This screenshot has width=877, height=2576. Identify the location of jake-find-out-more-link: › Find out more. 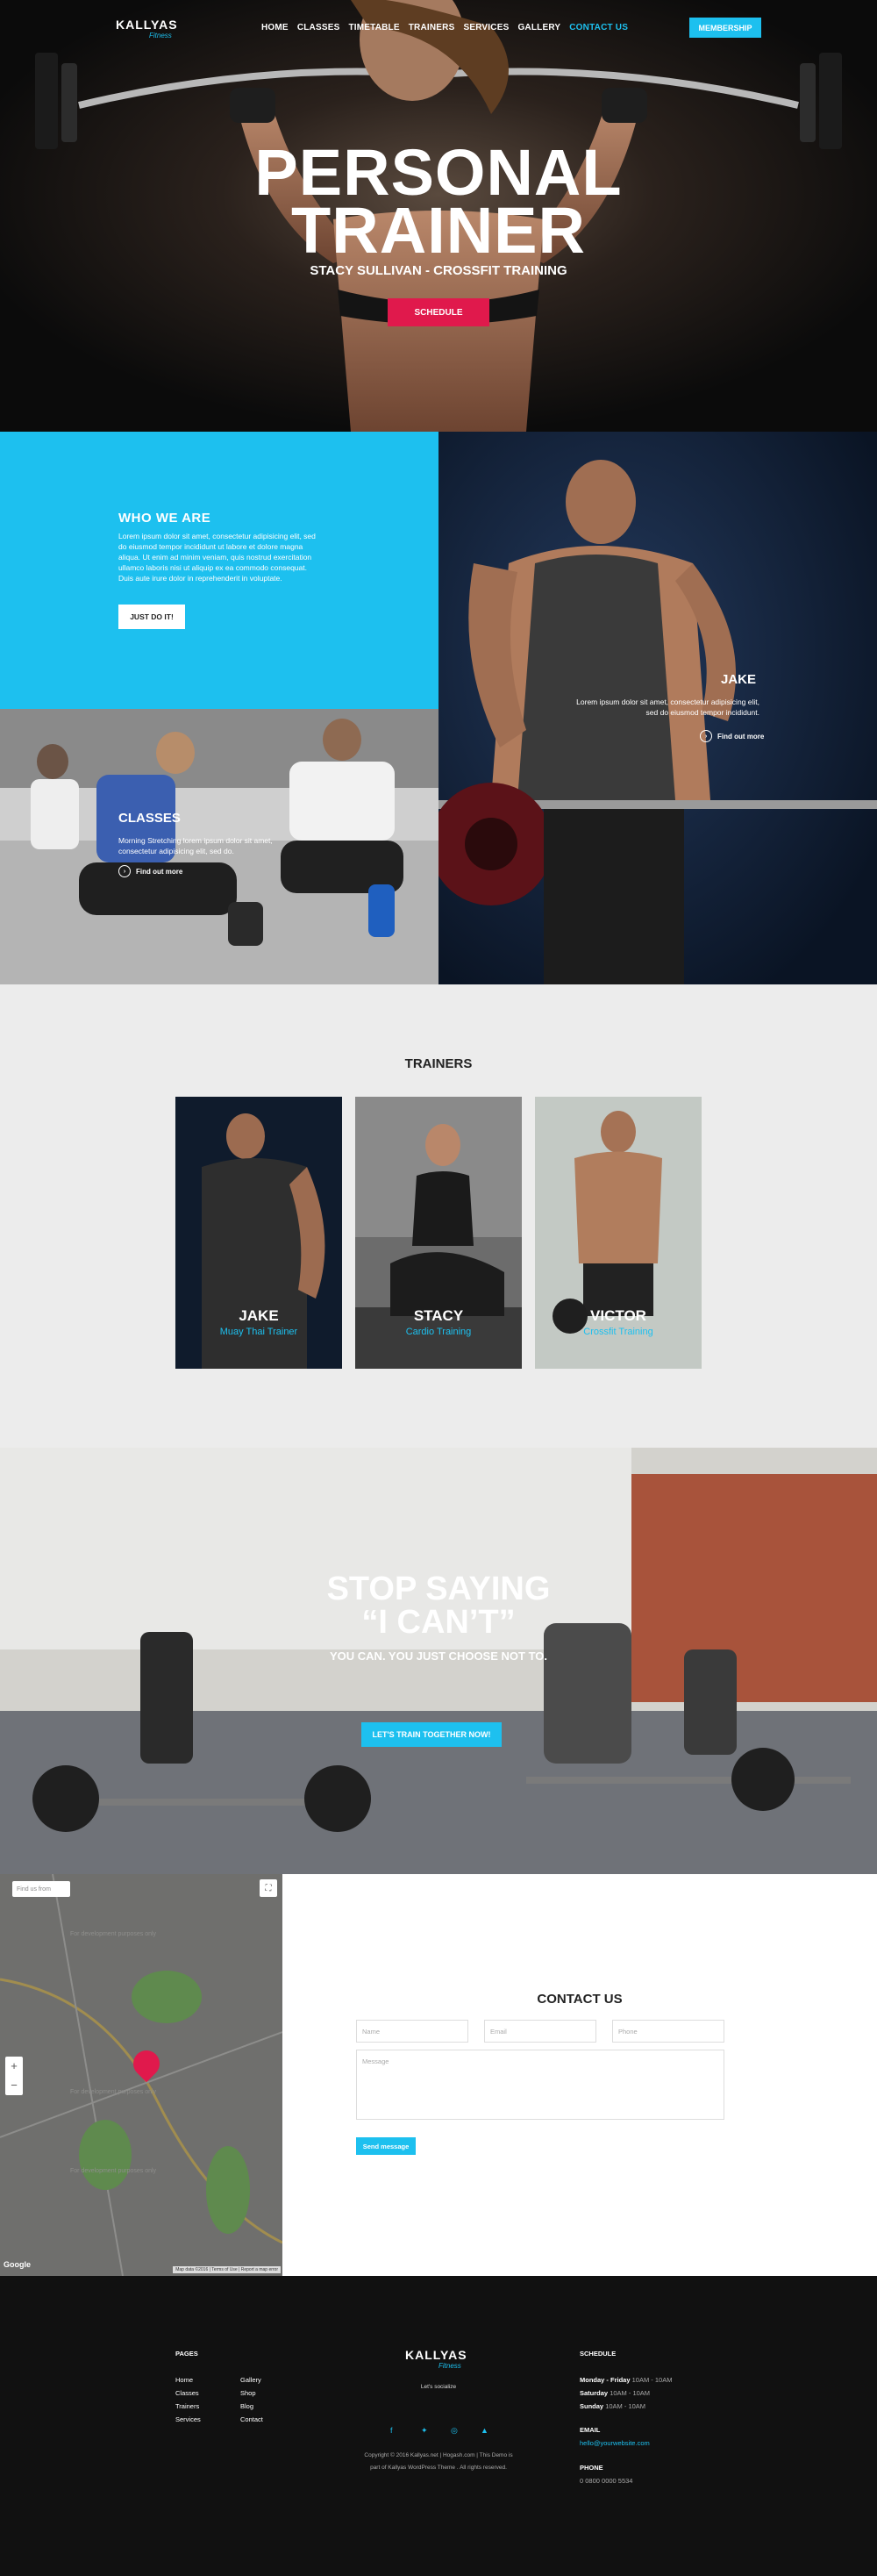
(732, 736).